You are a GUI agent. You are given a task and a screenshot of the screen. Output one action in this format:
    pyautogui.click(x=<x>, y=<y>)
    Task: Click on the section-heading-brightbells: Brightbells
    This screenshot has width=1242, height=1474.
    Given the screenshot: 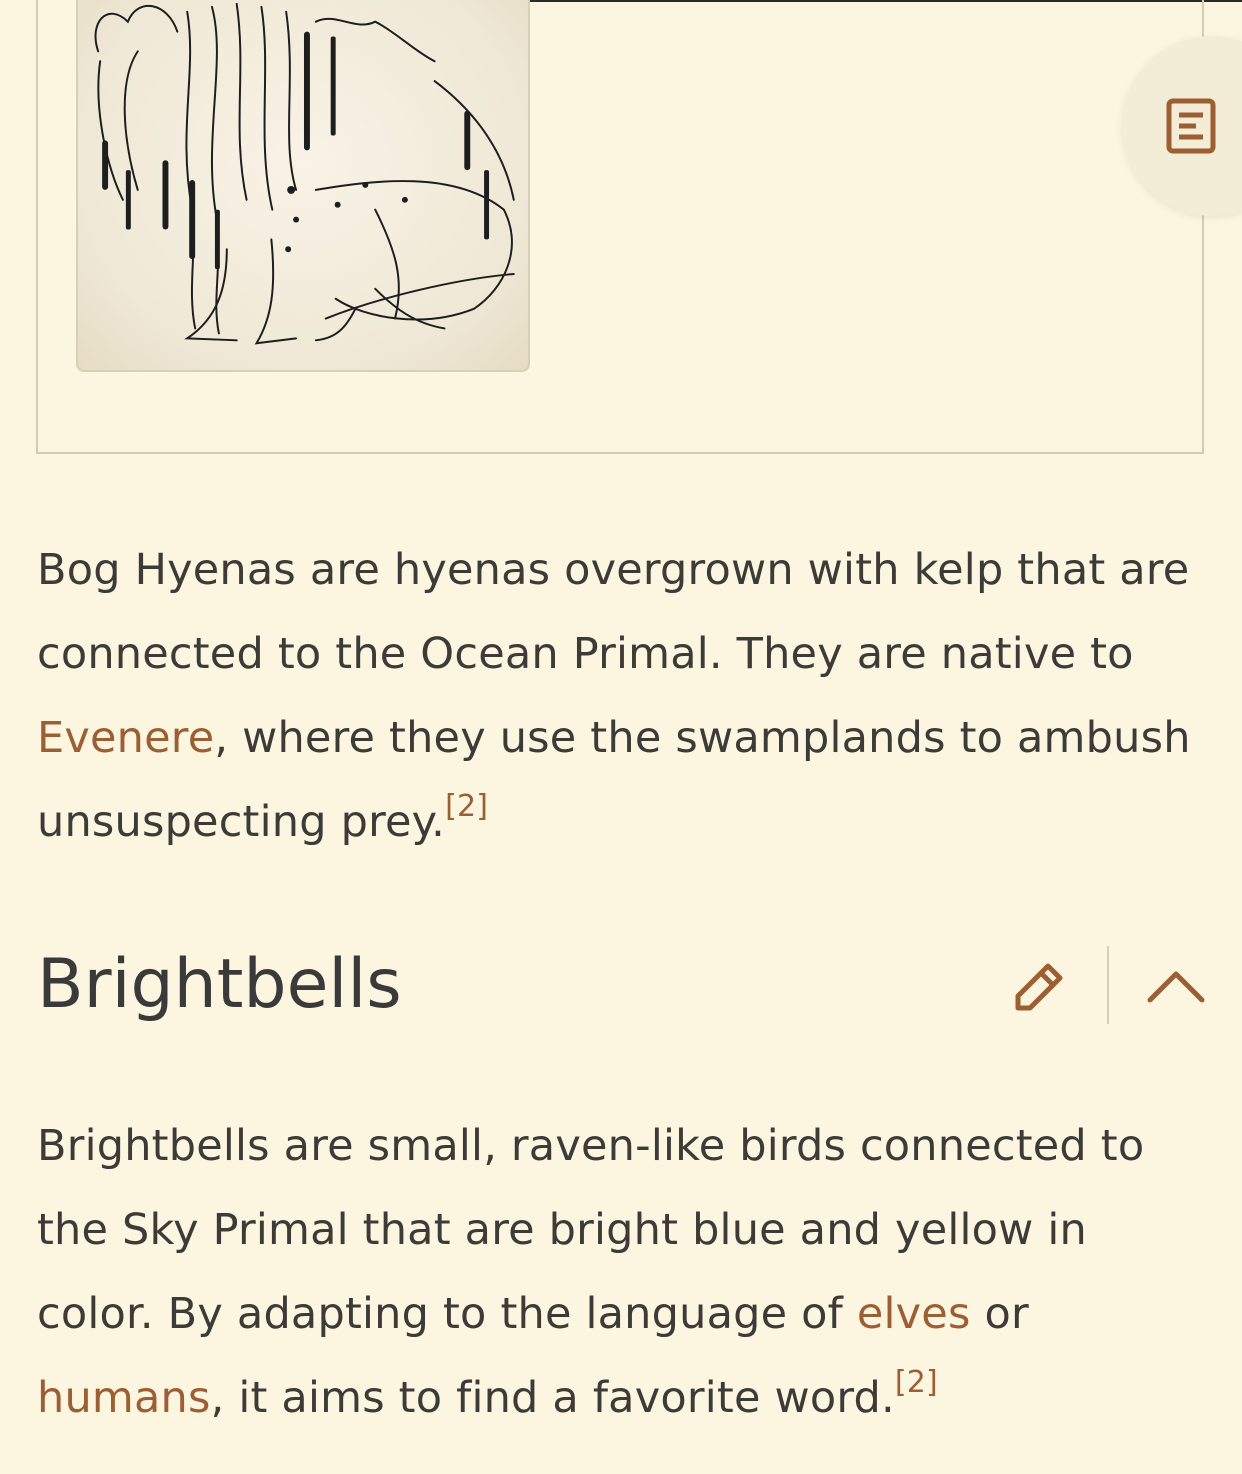 What is the action you would take?
    pyautogui.click(x=219, y=984)
    